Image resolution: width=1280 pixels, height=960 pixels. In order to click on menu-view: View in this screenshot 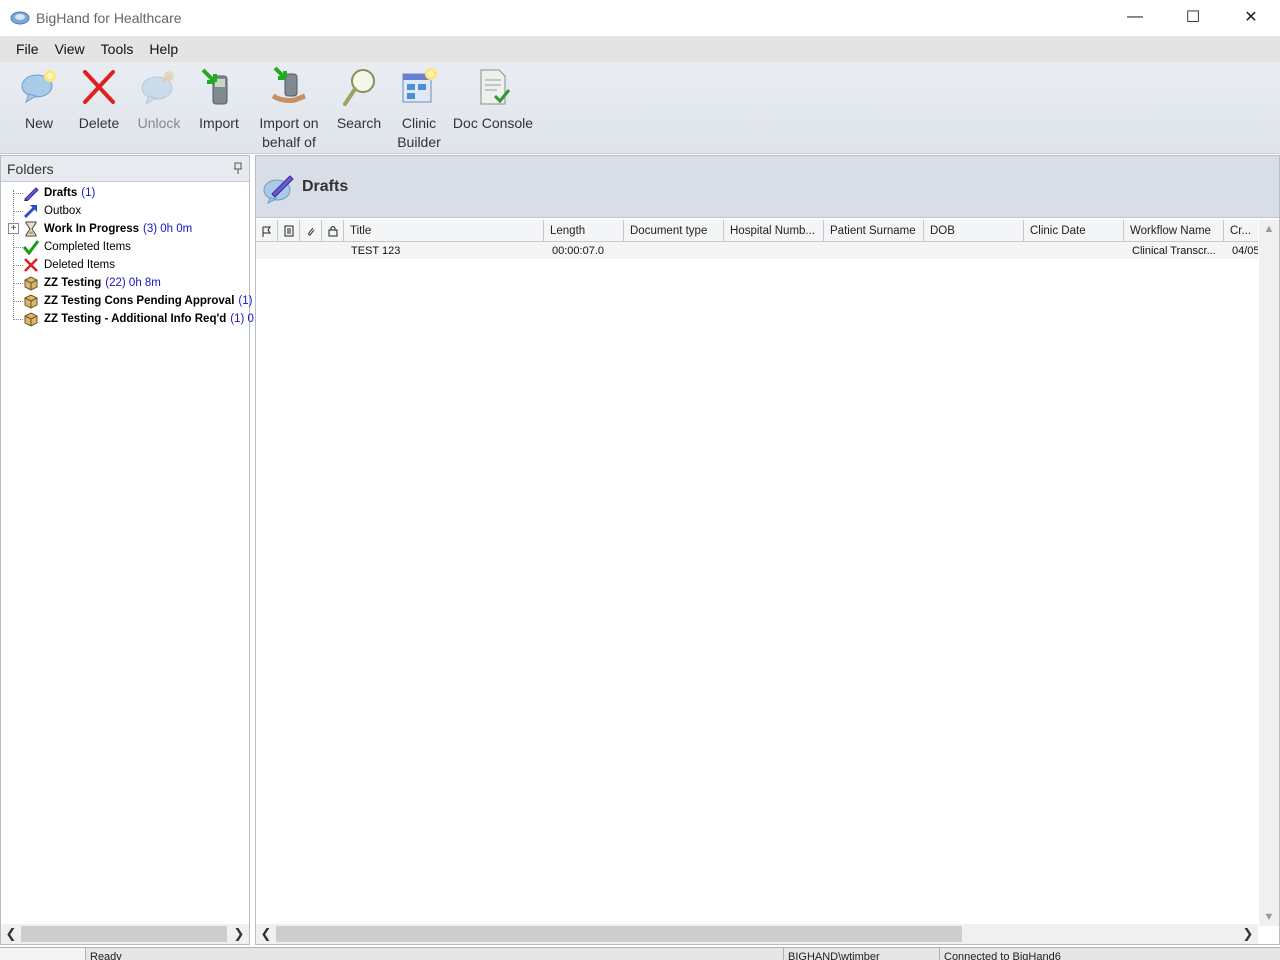, I will do `click(70, 49)`.